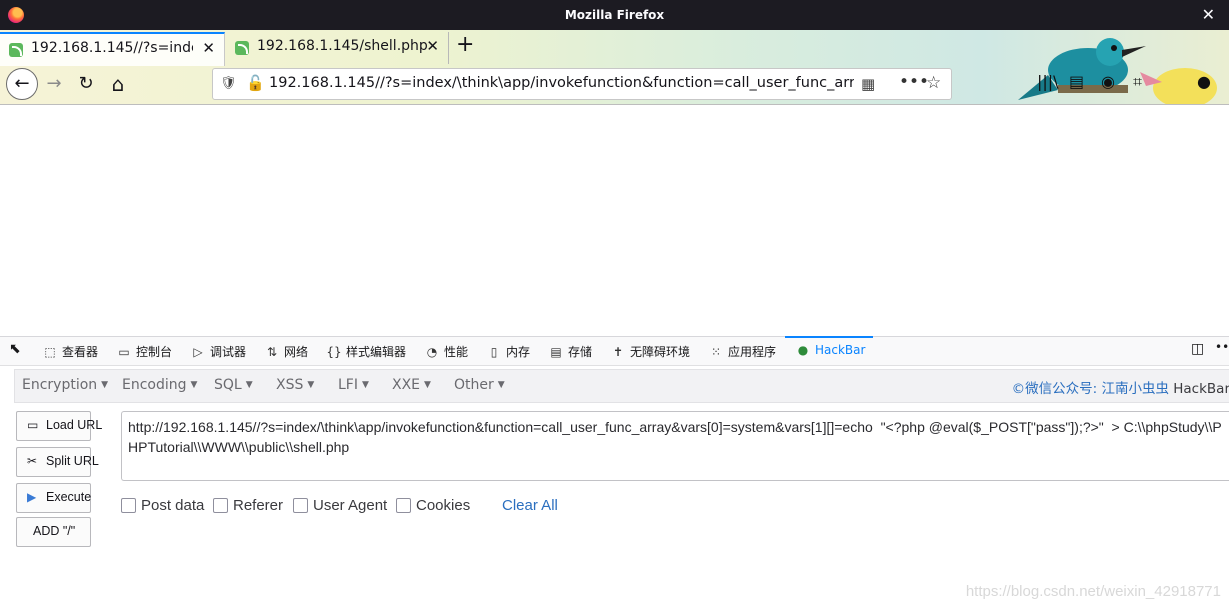  I want to click on accessibility-icon: ✝, so click(618, 352).